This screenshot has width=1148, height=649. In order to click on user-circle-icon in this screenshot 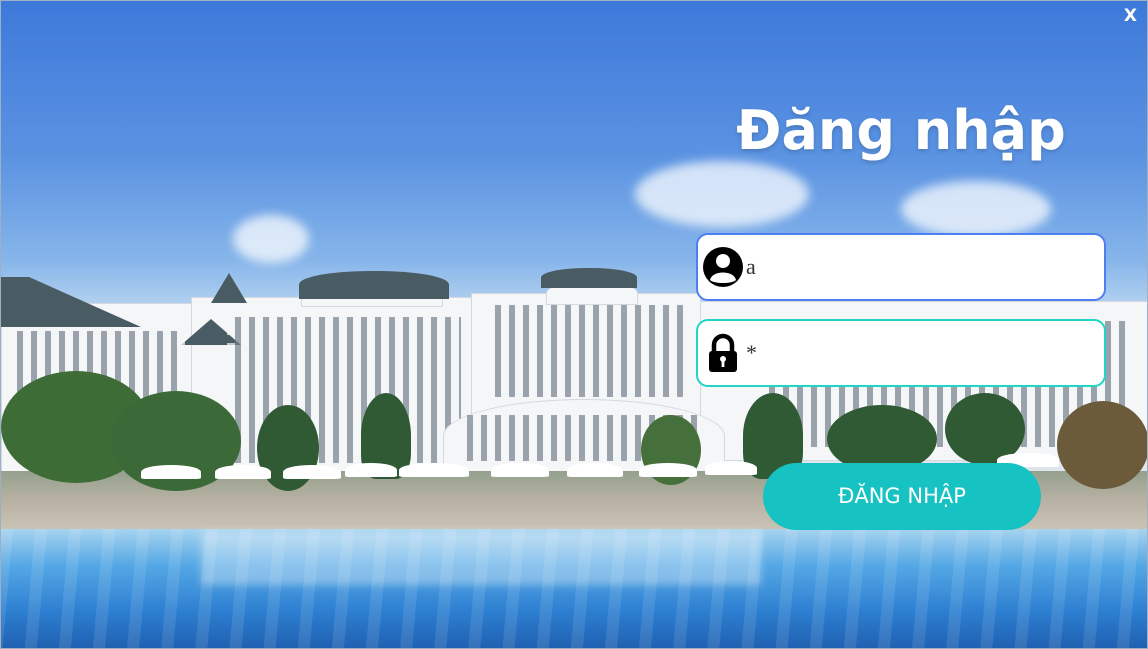, I will do `click(723, 267)`.